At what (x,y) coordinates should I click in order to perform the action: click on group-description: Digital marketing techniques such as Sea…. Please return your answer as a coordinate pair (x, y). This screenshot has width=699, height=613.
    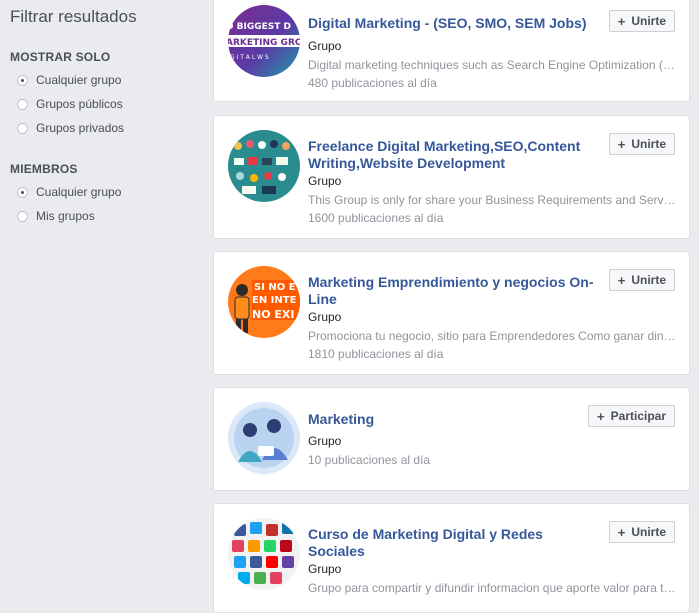
    Looking at the image, I should click on (492, 65).